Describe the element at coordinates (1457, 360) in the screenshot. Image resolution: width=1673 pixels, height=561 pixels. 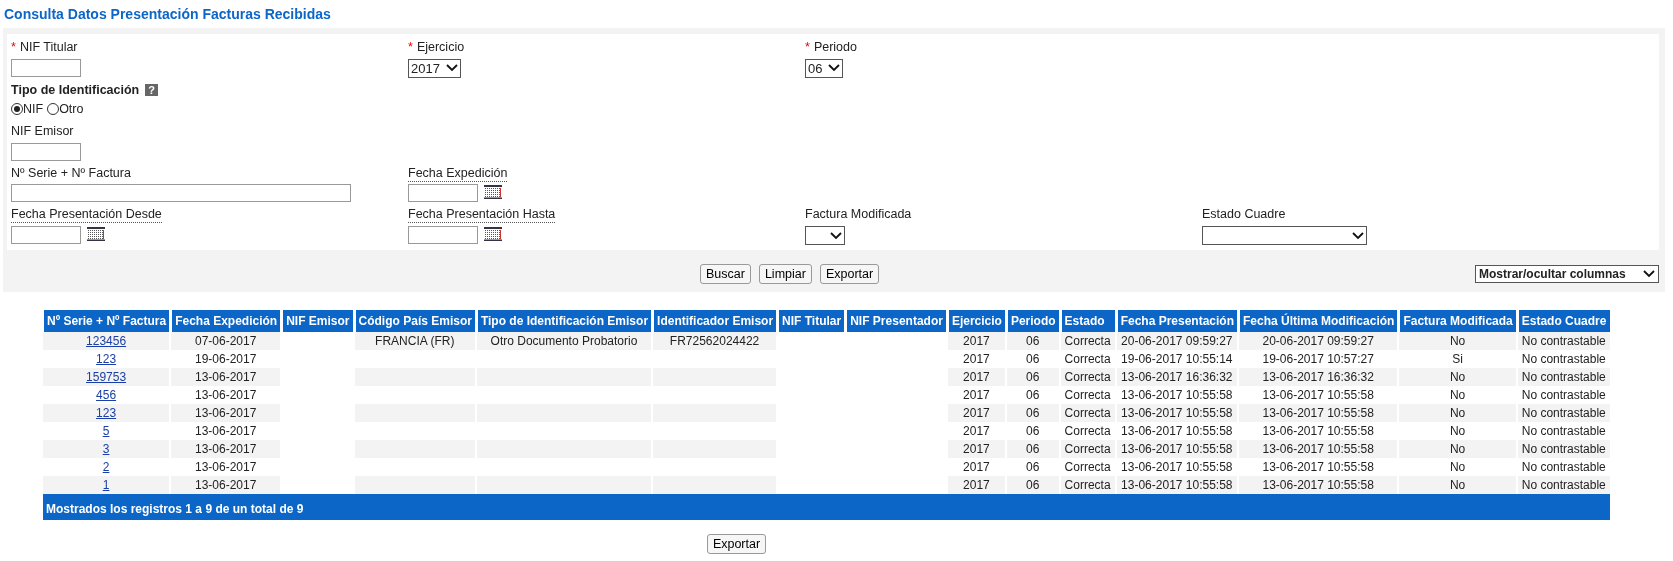
I see `table-cell-text: Si` at that location.